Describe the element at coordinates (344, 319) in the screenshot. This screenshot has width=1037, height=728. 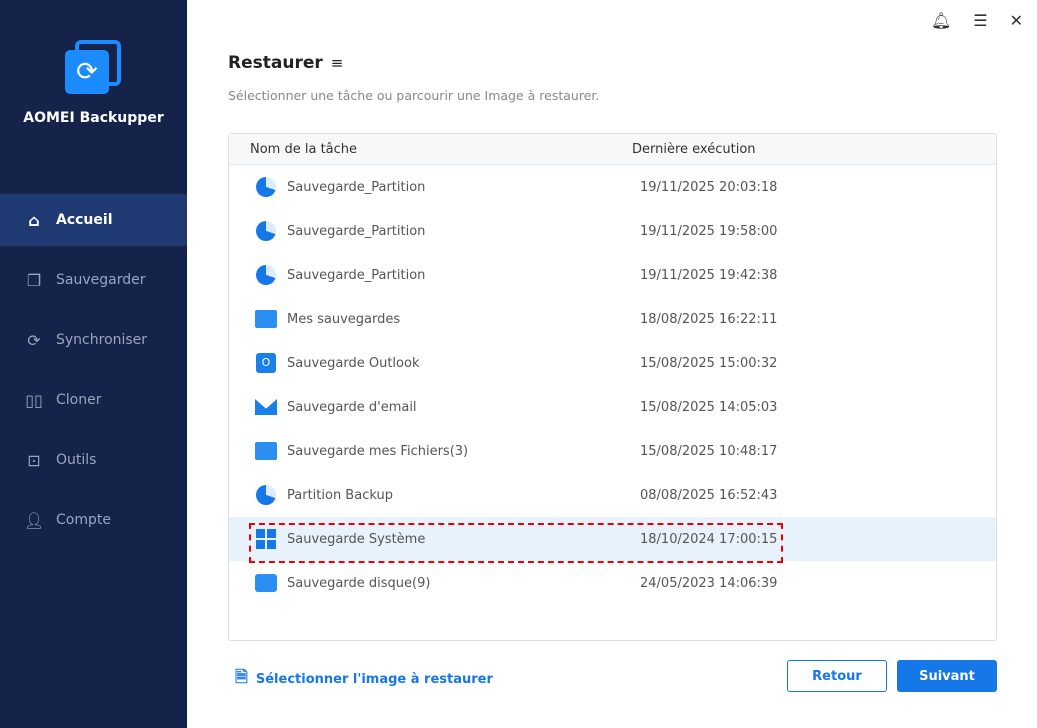
I see `task-name: Mes sauvegardes` at that location.